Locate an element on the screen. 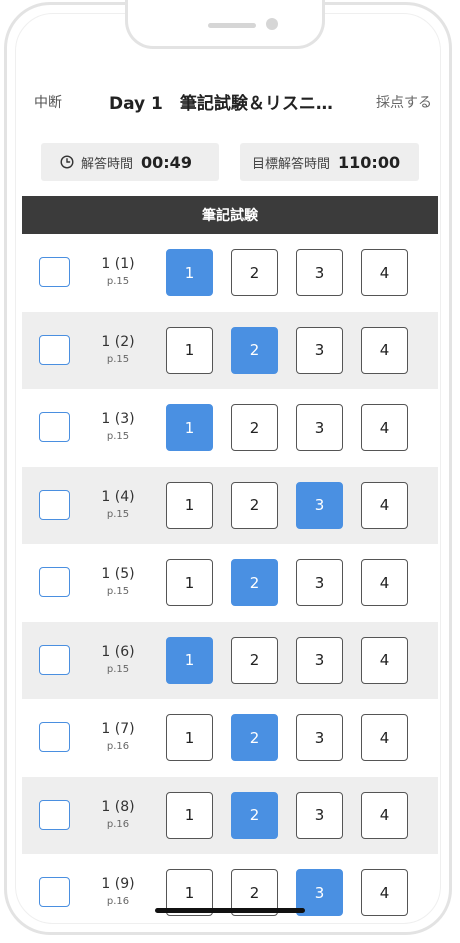 The width and height of the screenshot is (460, 943). question-row: 1 (5) p.15 1 2 3 4 is located at coordinates (230, 583).